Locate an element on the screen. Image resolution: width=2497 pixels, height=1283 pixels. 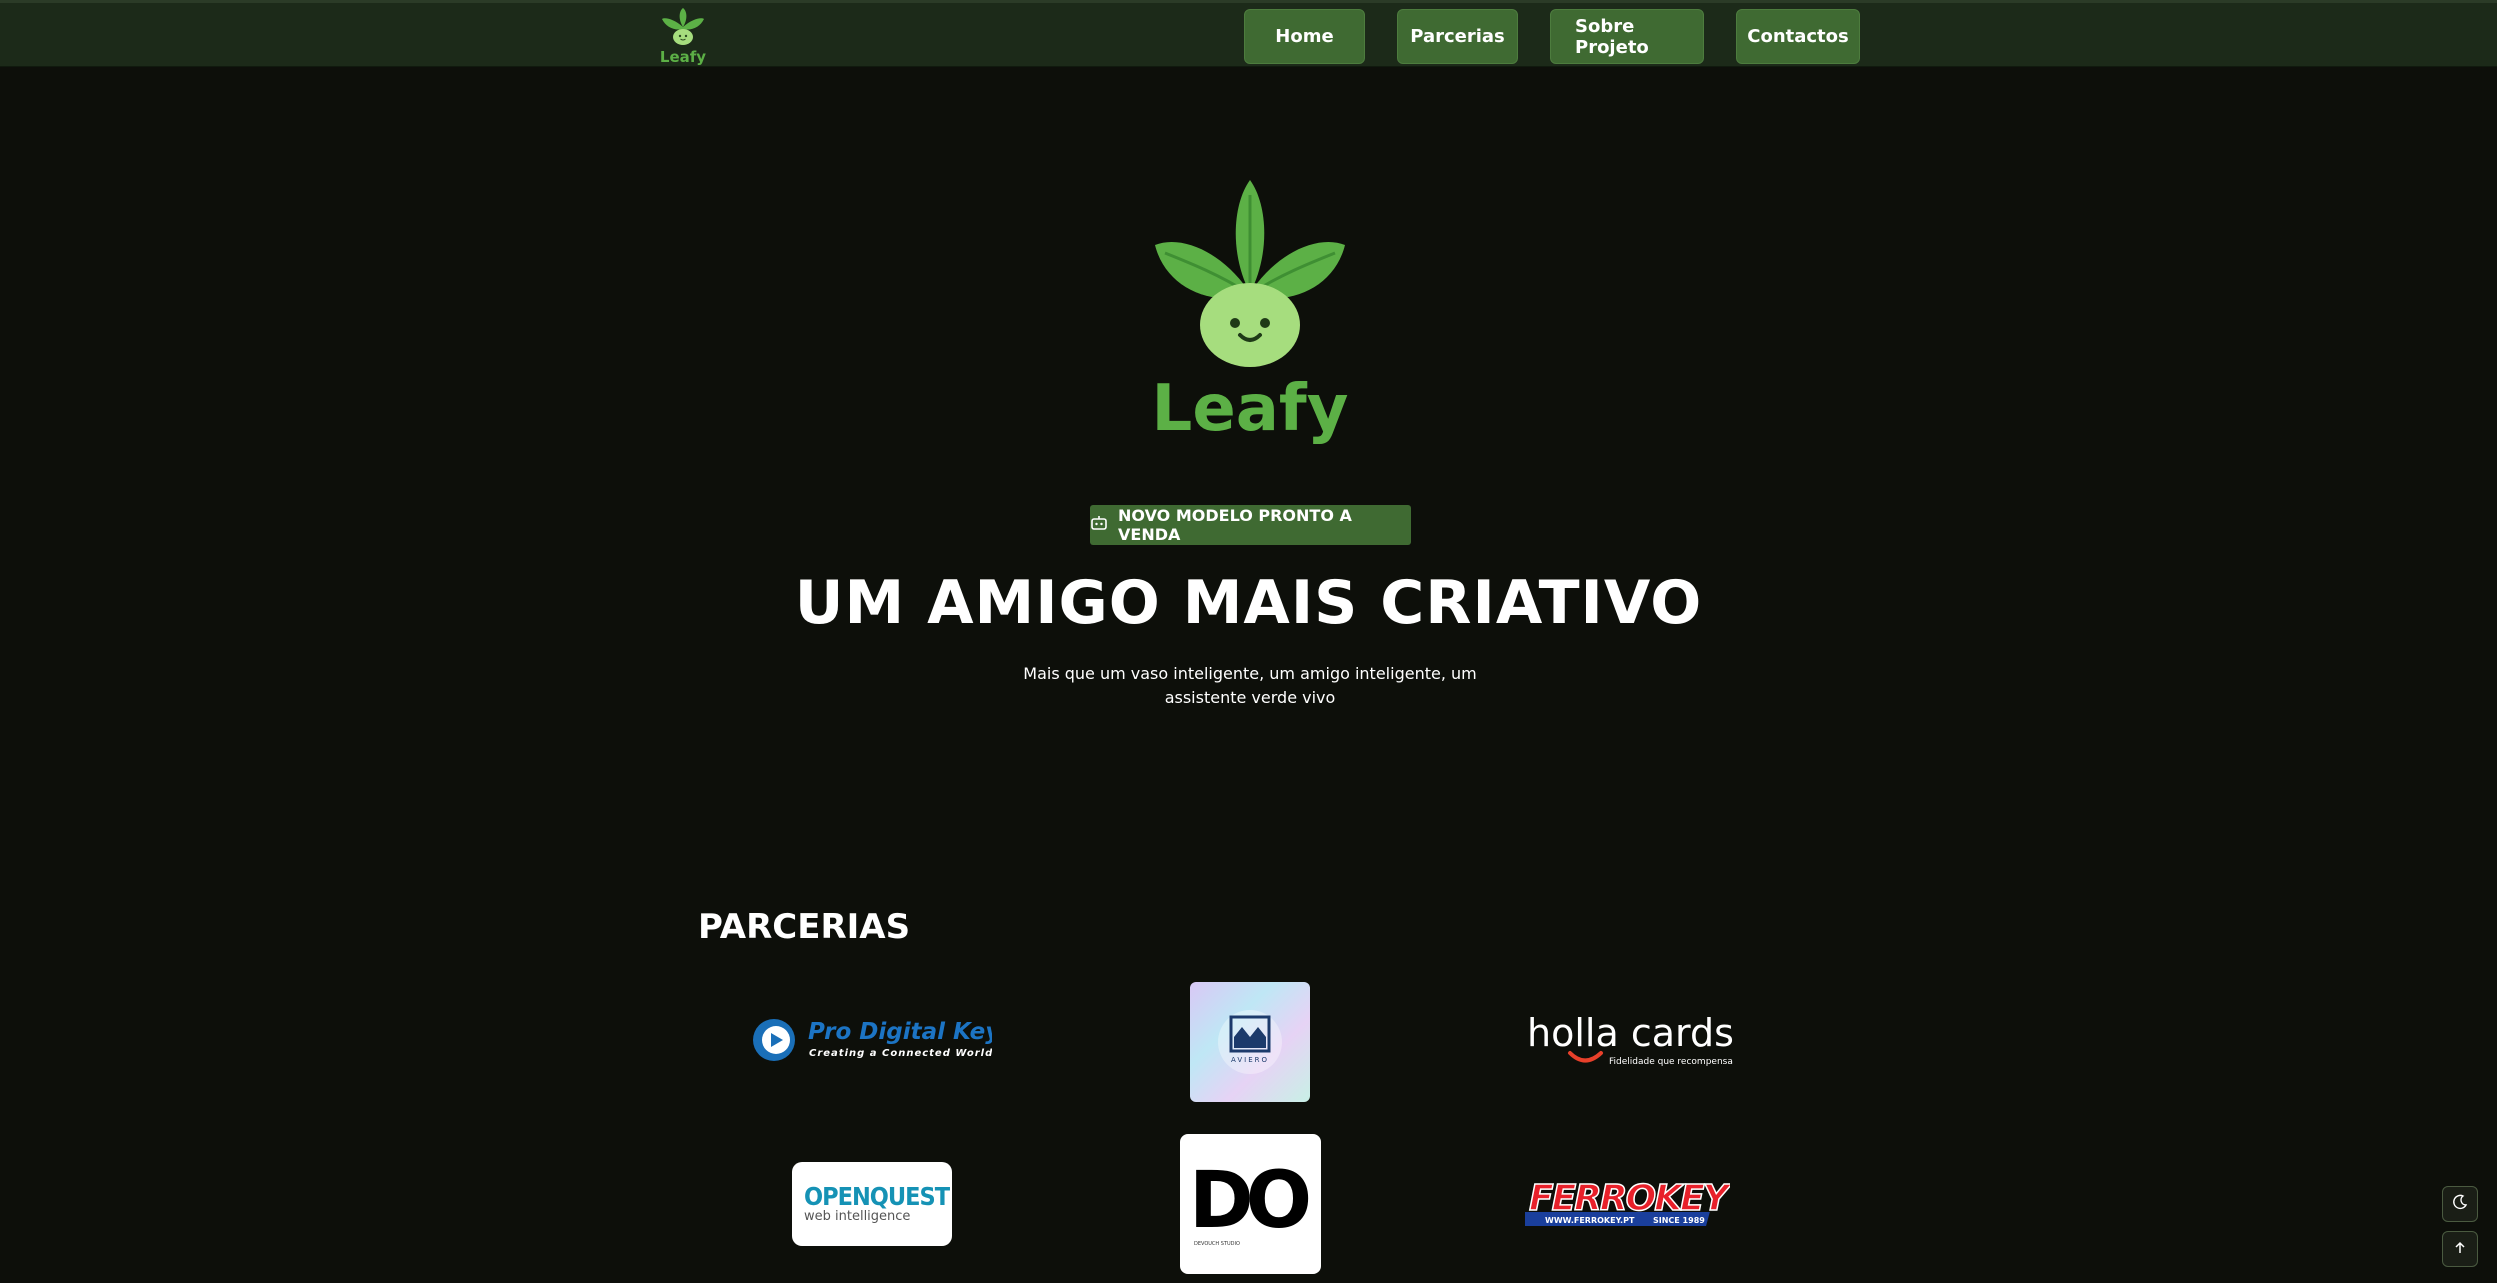
partner-do-studio: DO DEVOUCH STUDIO is located at coordinates (1250, 1204).